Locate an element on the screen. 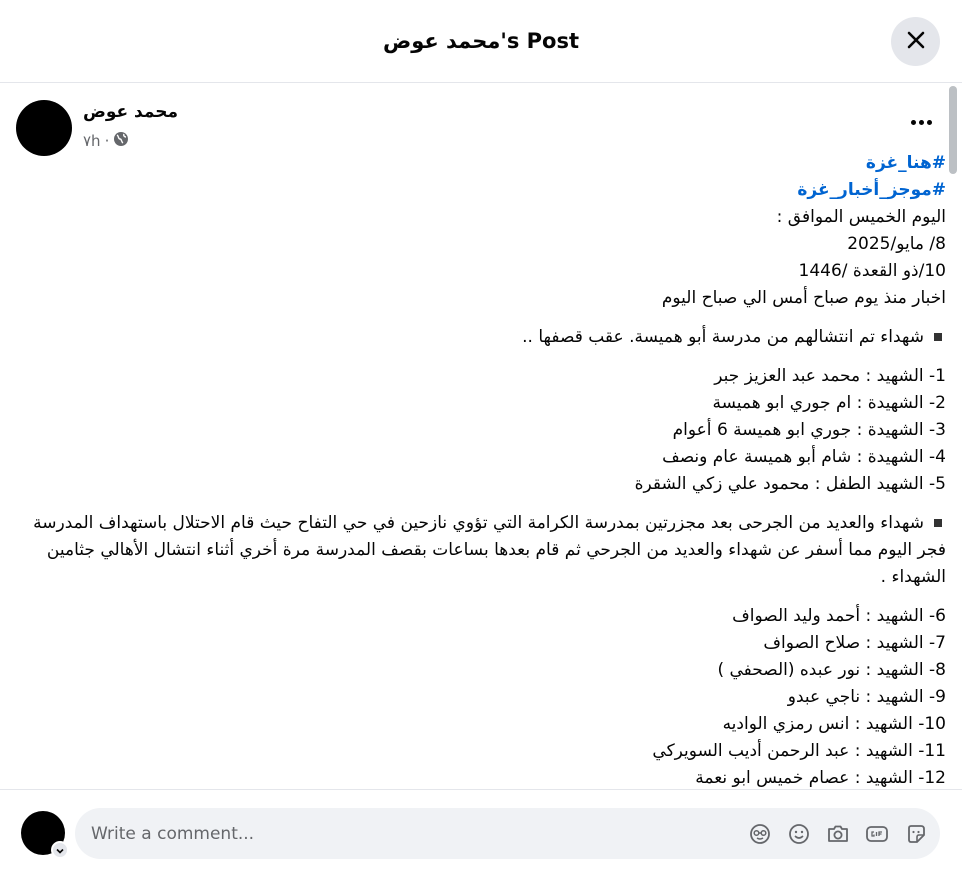 Image resolution: width=962 pixels, height=881 pixels. hashtag-link: #موجز_أخبار_غزة is located at coordinates (481, 190).